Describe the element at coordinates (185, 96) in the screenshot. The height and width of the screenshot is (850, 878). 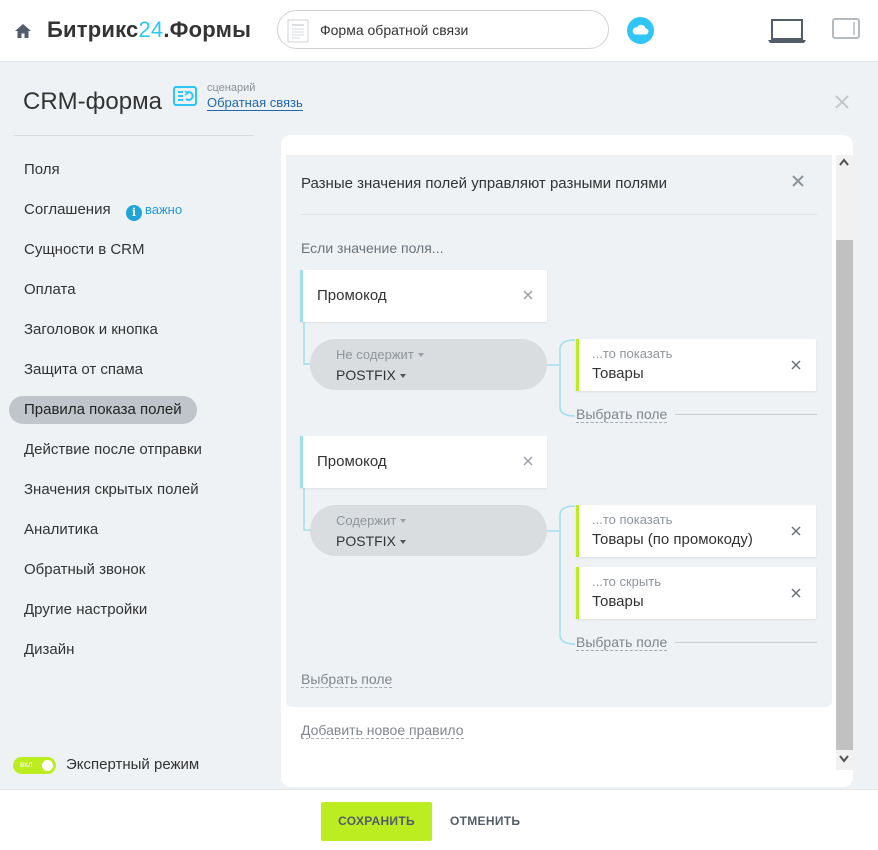
I see `scenario-icon` at that location.